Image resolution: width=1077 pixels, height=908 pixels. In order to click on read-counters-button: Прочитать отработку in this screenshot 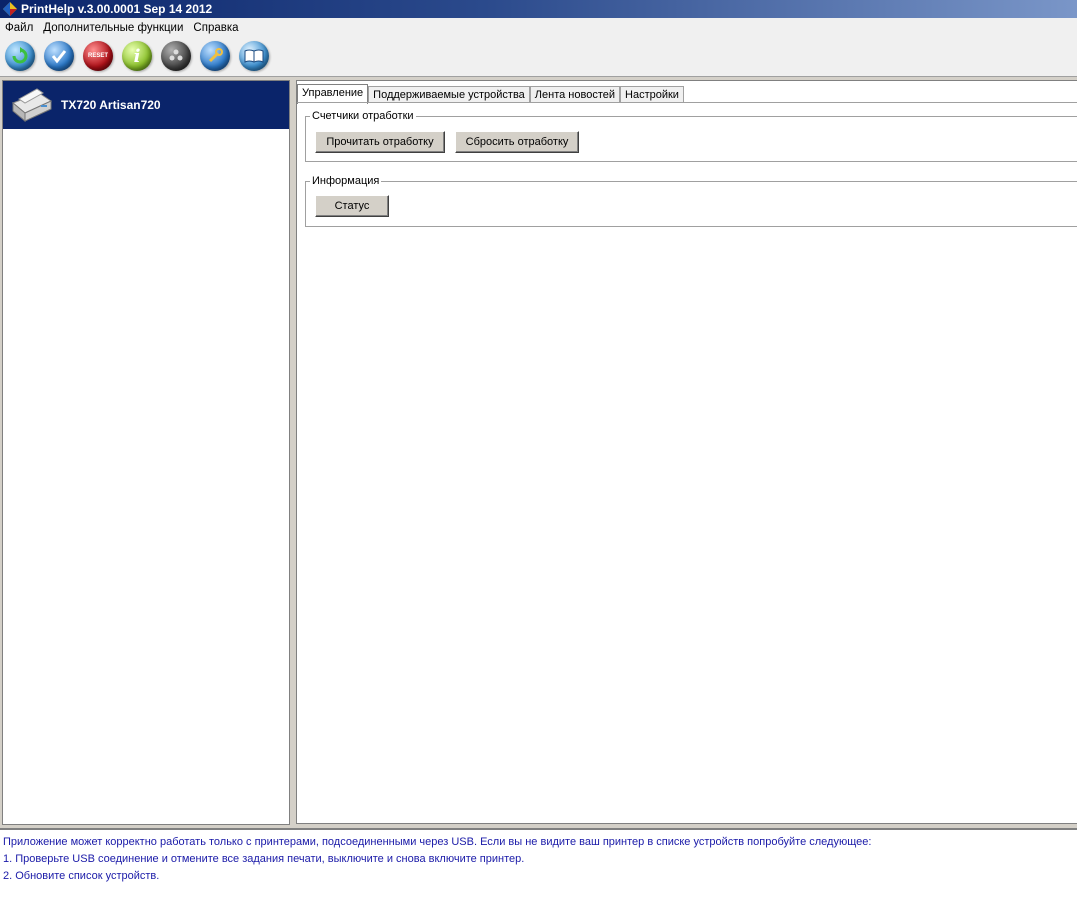, I will do `click(380, 142)`.